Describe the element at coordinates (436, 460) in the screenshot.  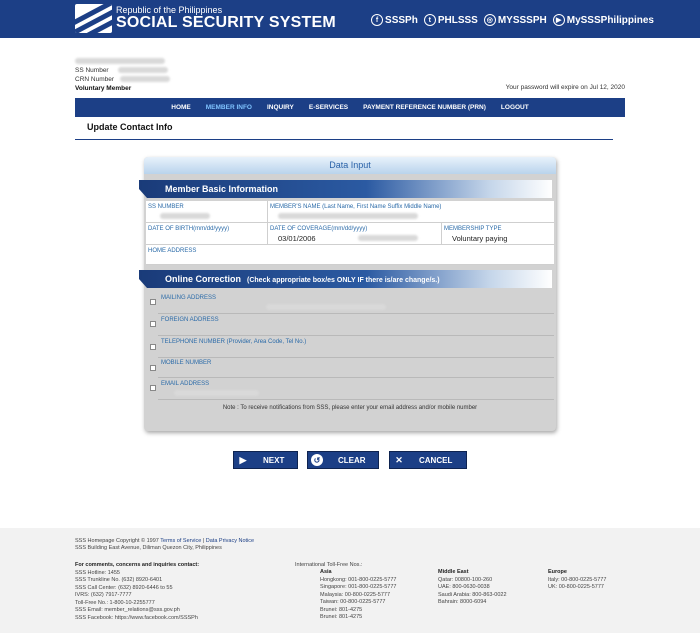
I see `button-label: CANCEL` at that location.